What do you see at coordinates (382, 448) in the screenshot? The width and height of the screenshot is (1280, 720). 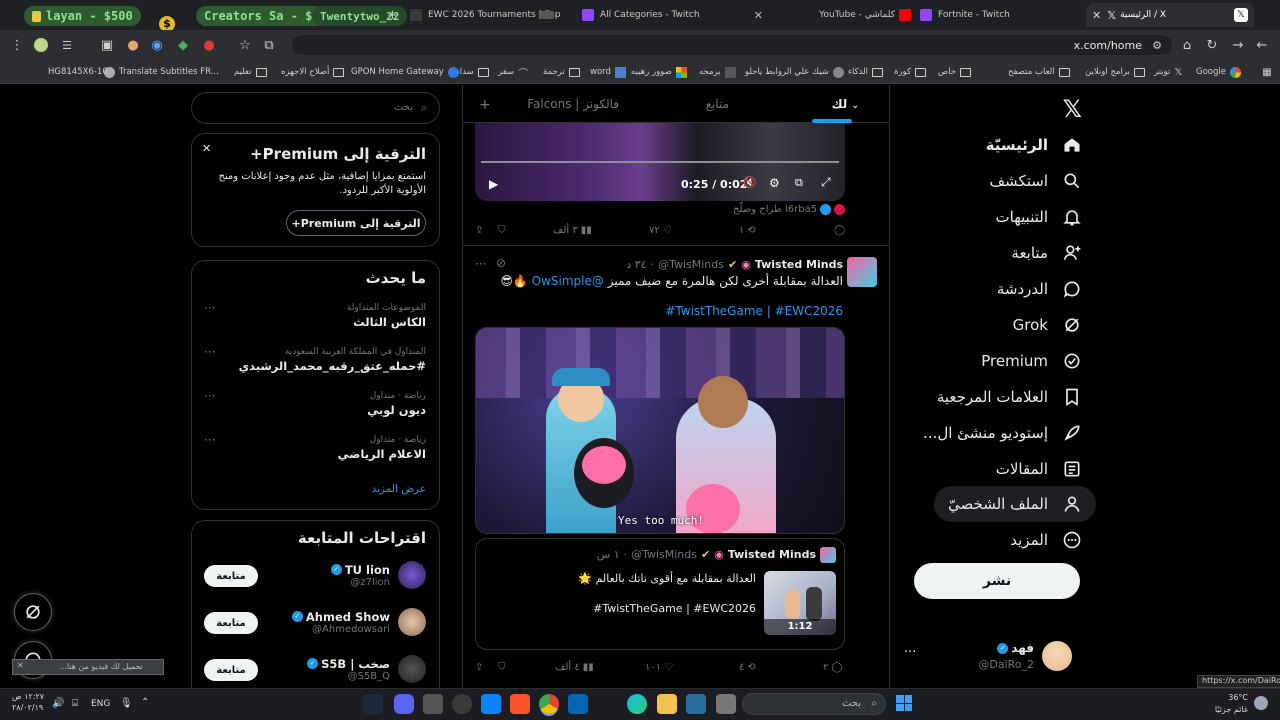 I see `trend-item: رياضة · متداول الاعلام الرياضي` at bounding box center [382, 448].